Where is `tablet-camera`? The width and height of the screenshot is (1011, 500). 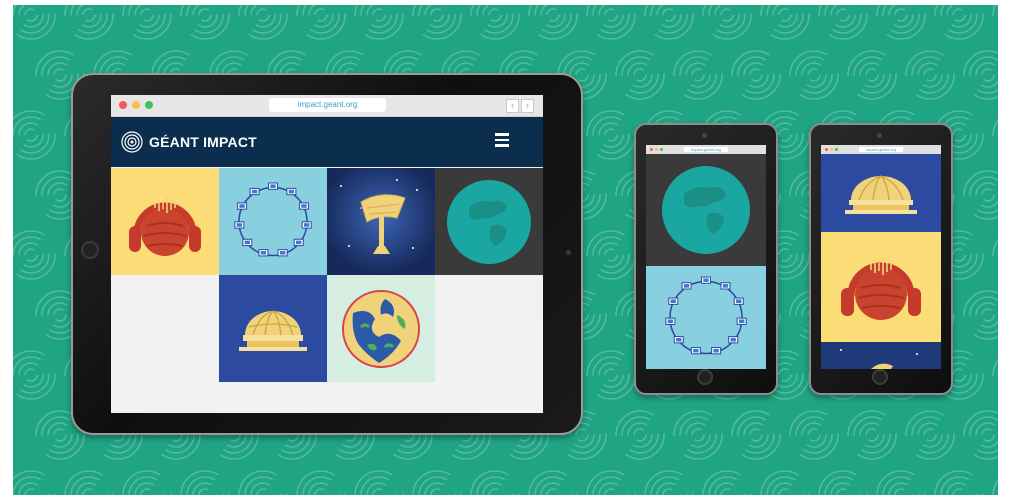
tablet-camera is located at coordinates (568, 252).